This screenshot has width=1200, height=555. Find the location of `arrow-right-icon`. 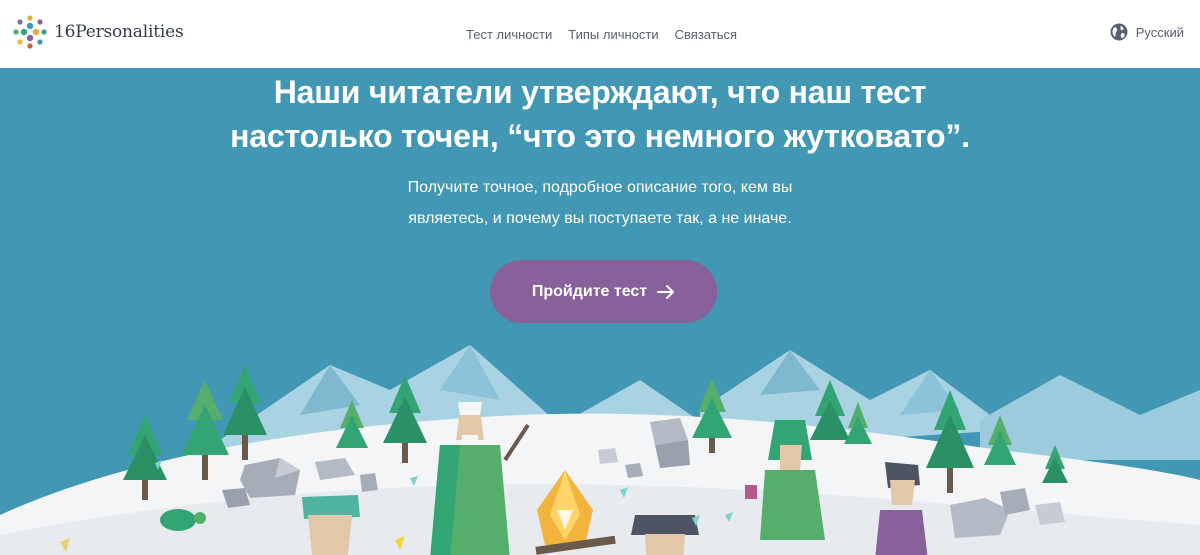

arrow-right-icon is located at coordinates (666, 291).